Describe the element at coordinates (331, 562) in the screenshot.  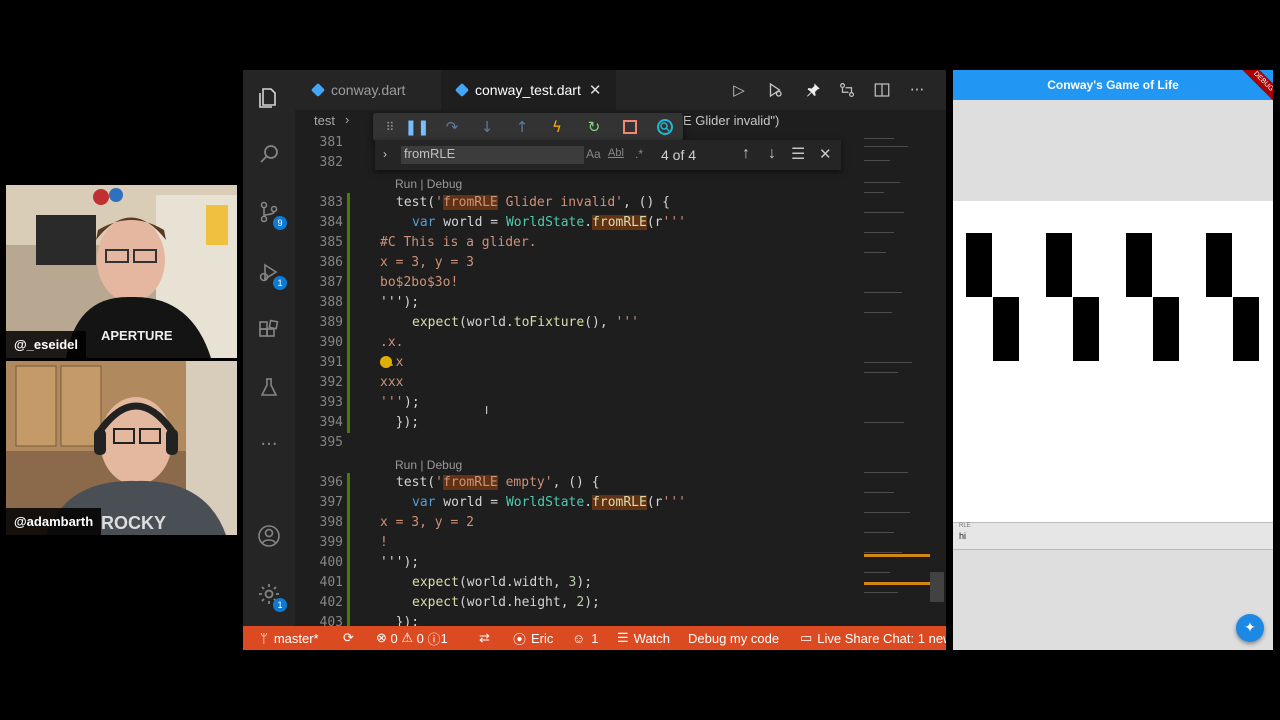
I see `line-number: 400` at that location.